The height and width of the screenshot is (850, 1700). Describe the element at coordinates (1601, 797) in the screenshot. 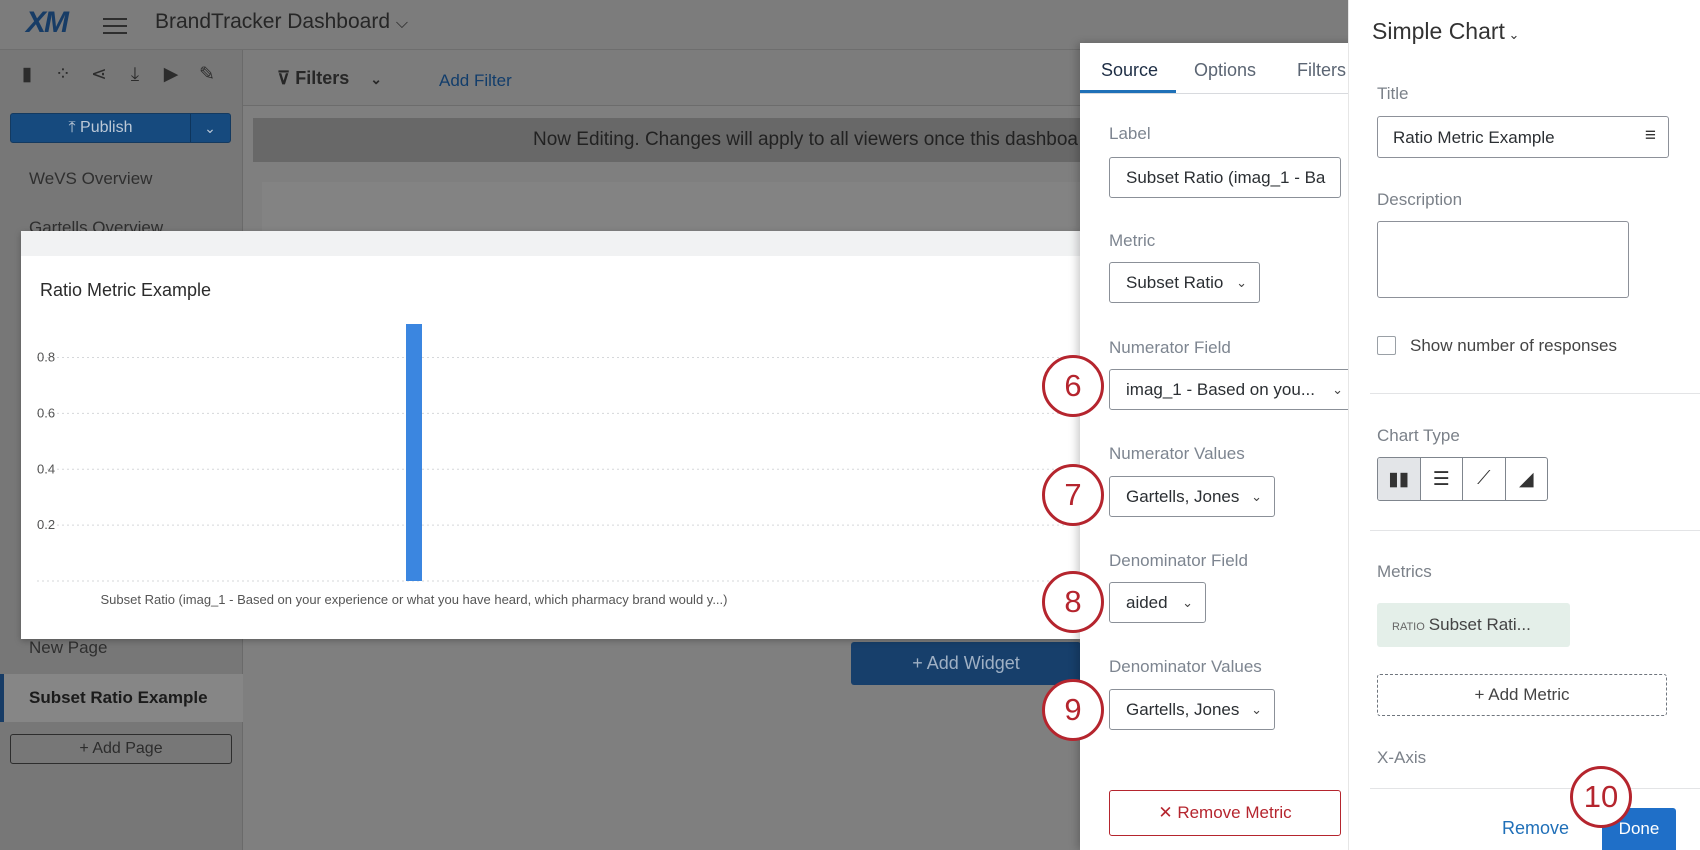

I see `step-marker-10: 10` at that location.